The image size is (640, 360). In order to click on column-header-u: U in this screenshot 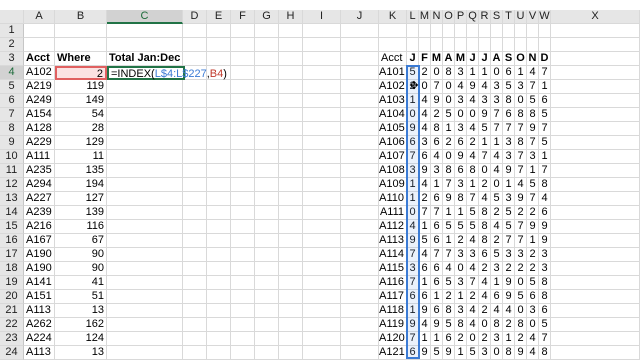, I will do `click(521, 17)`.